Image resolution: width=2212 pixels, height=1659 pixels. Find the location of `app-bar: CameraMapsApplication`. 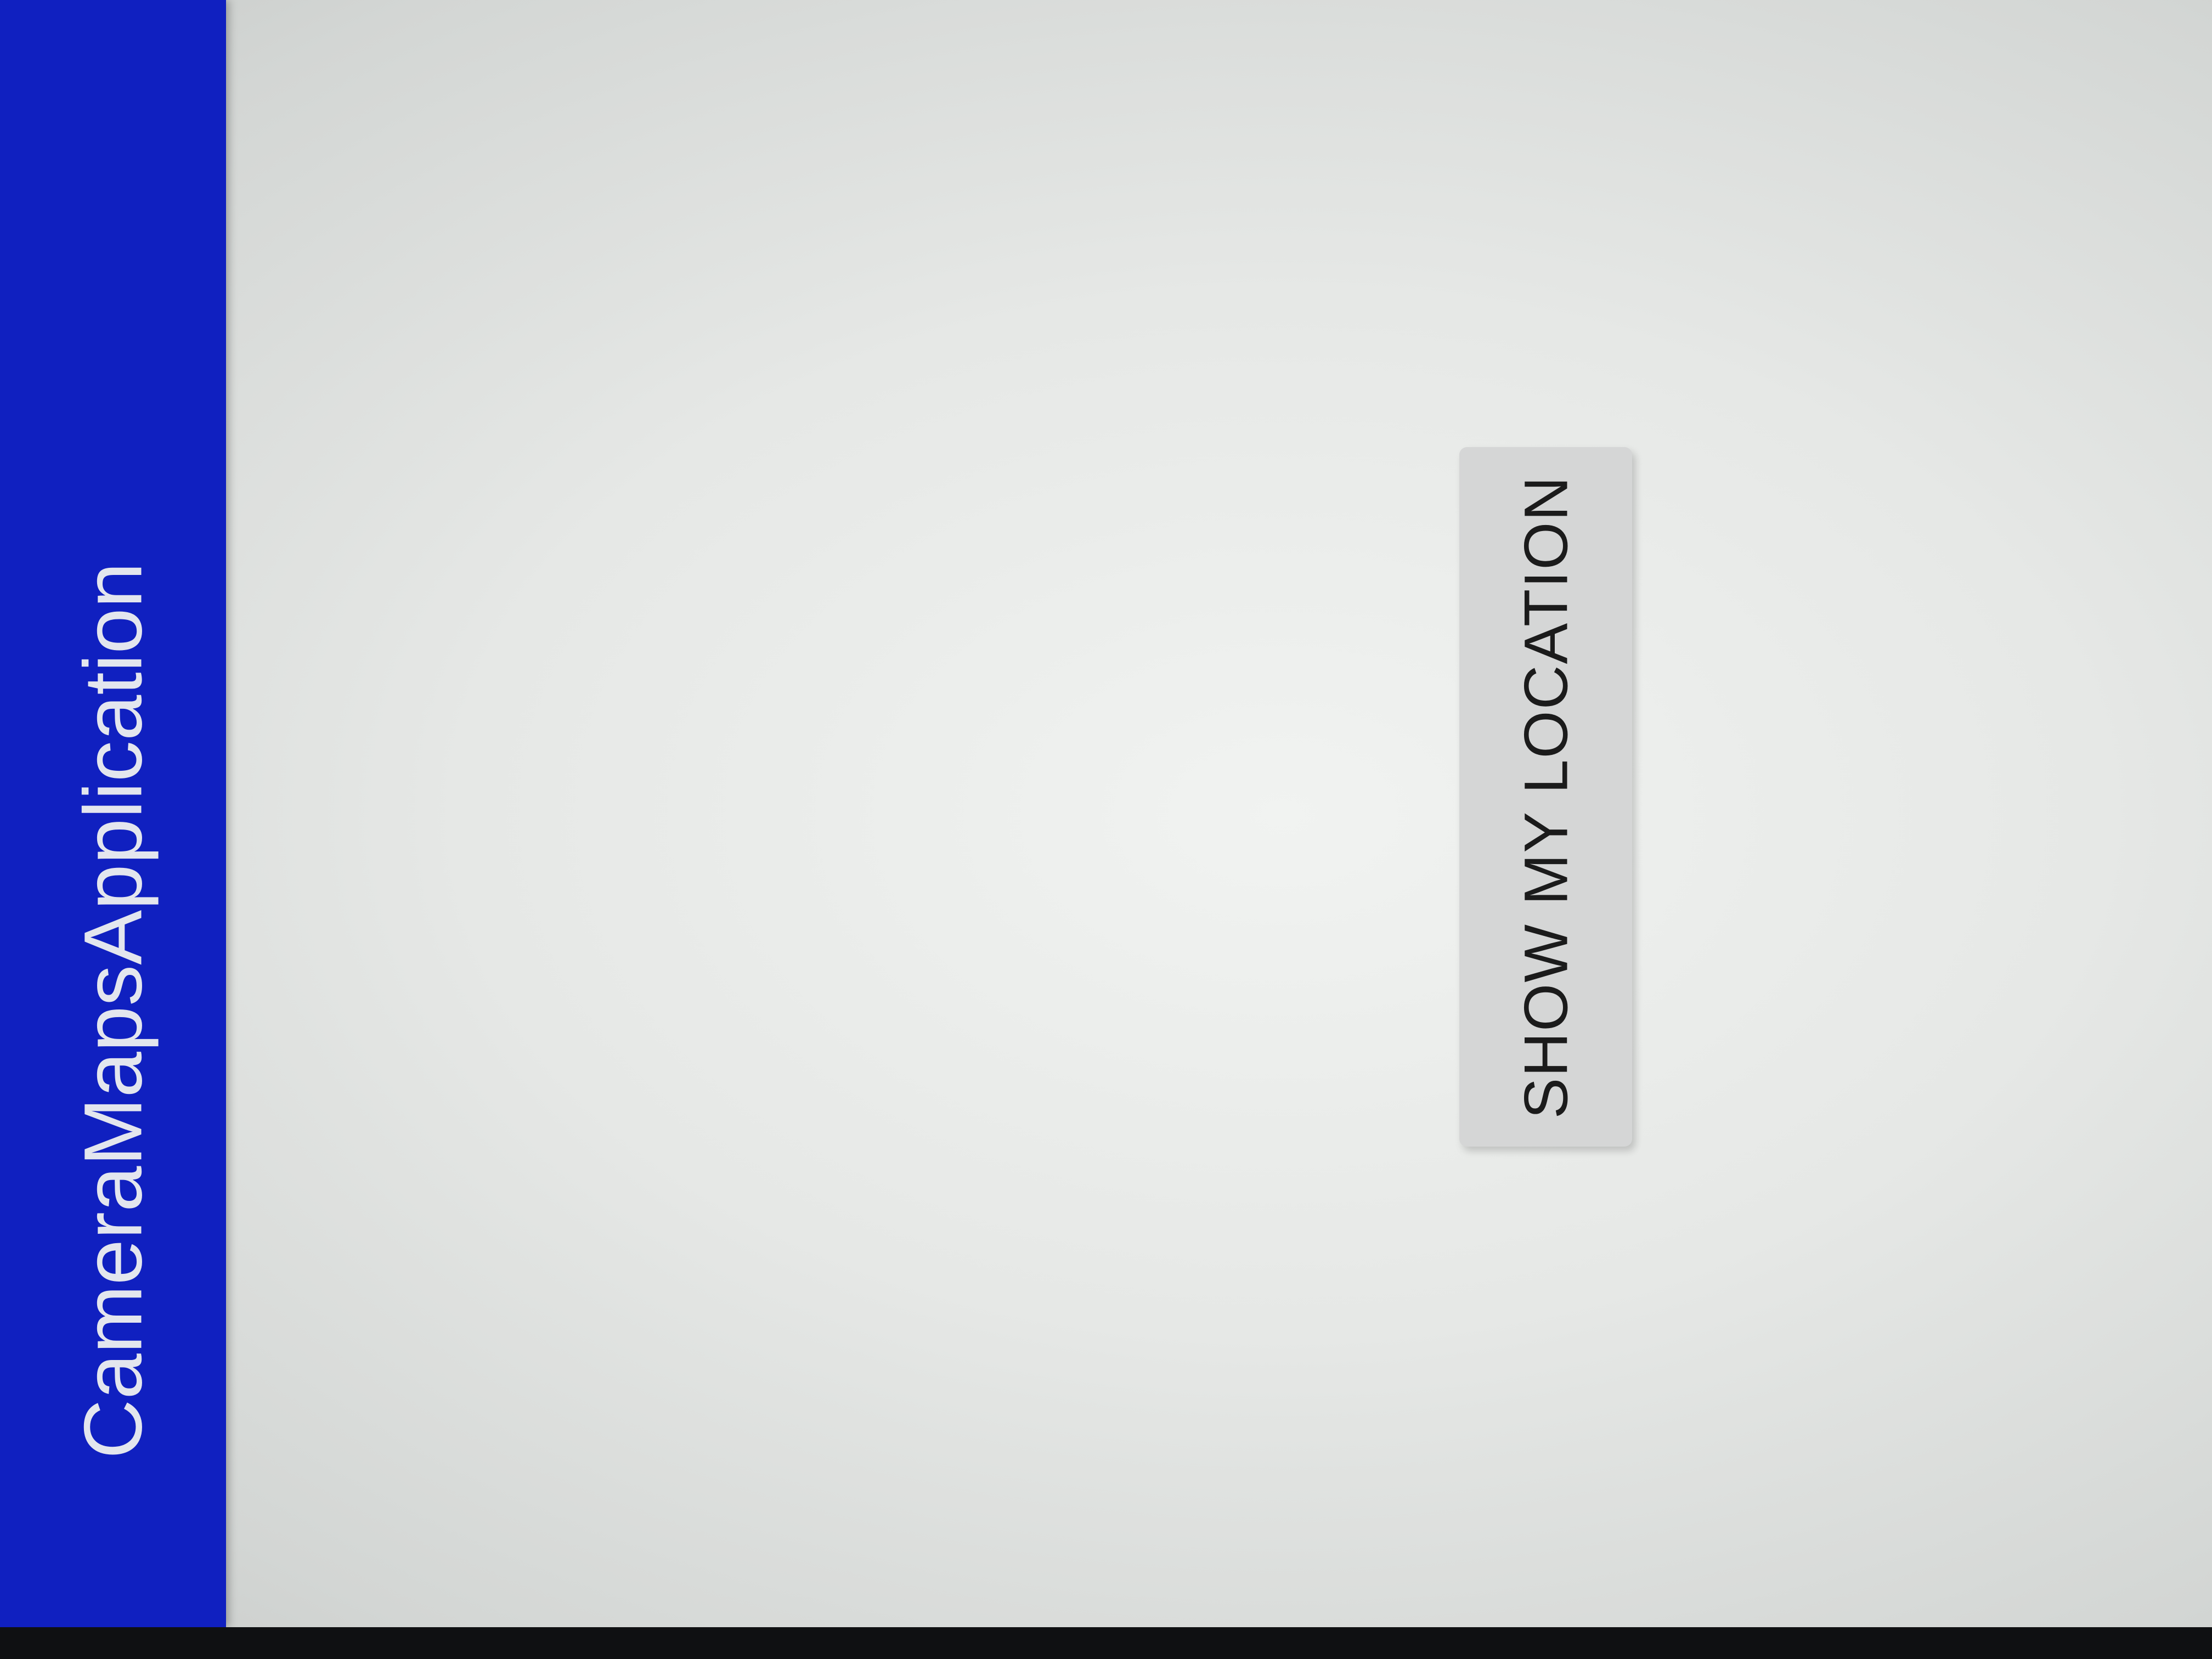

app-bar: CameraMapsApplication is located at coordinates (113, 813).